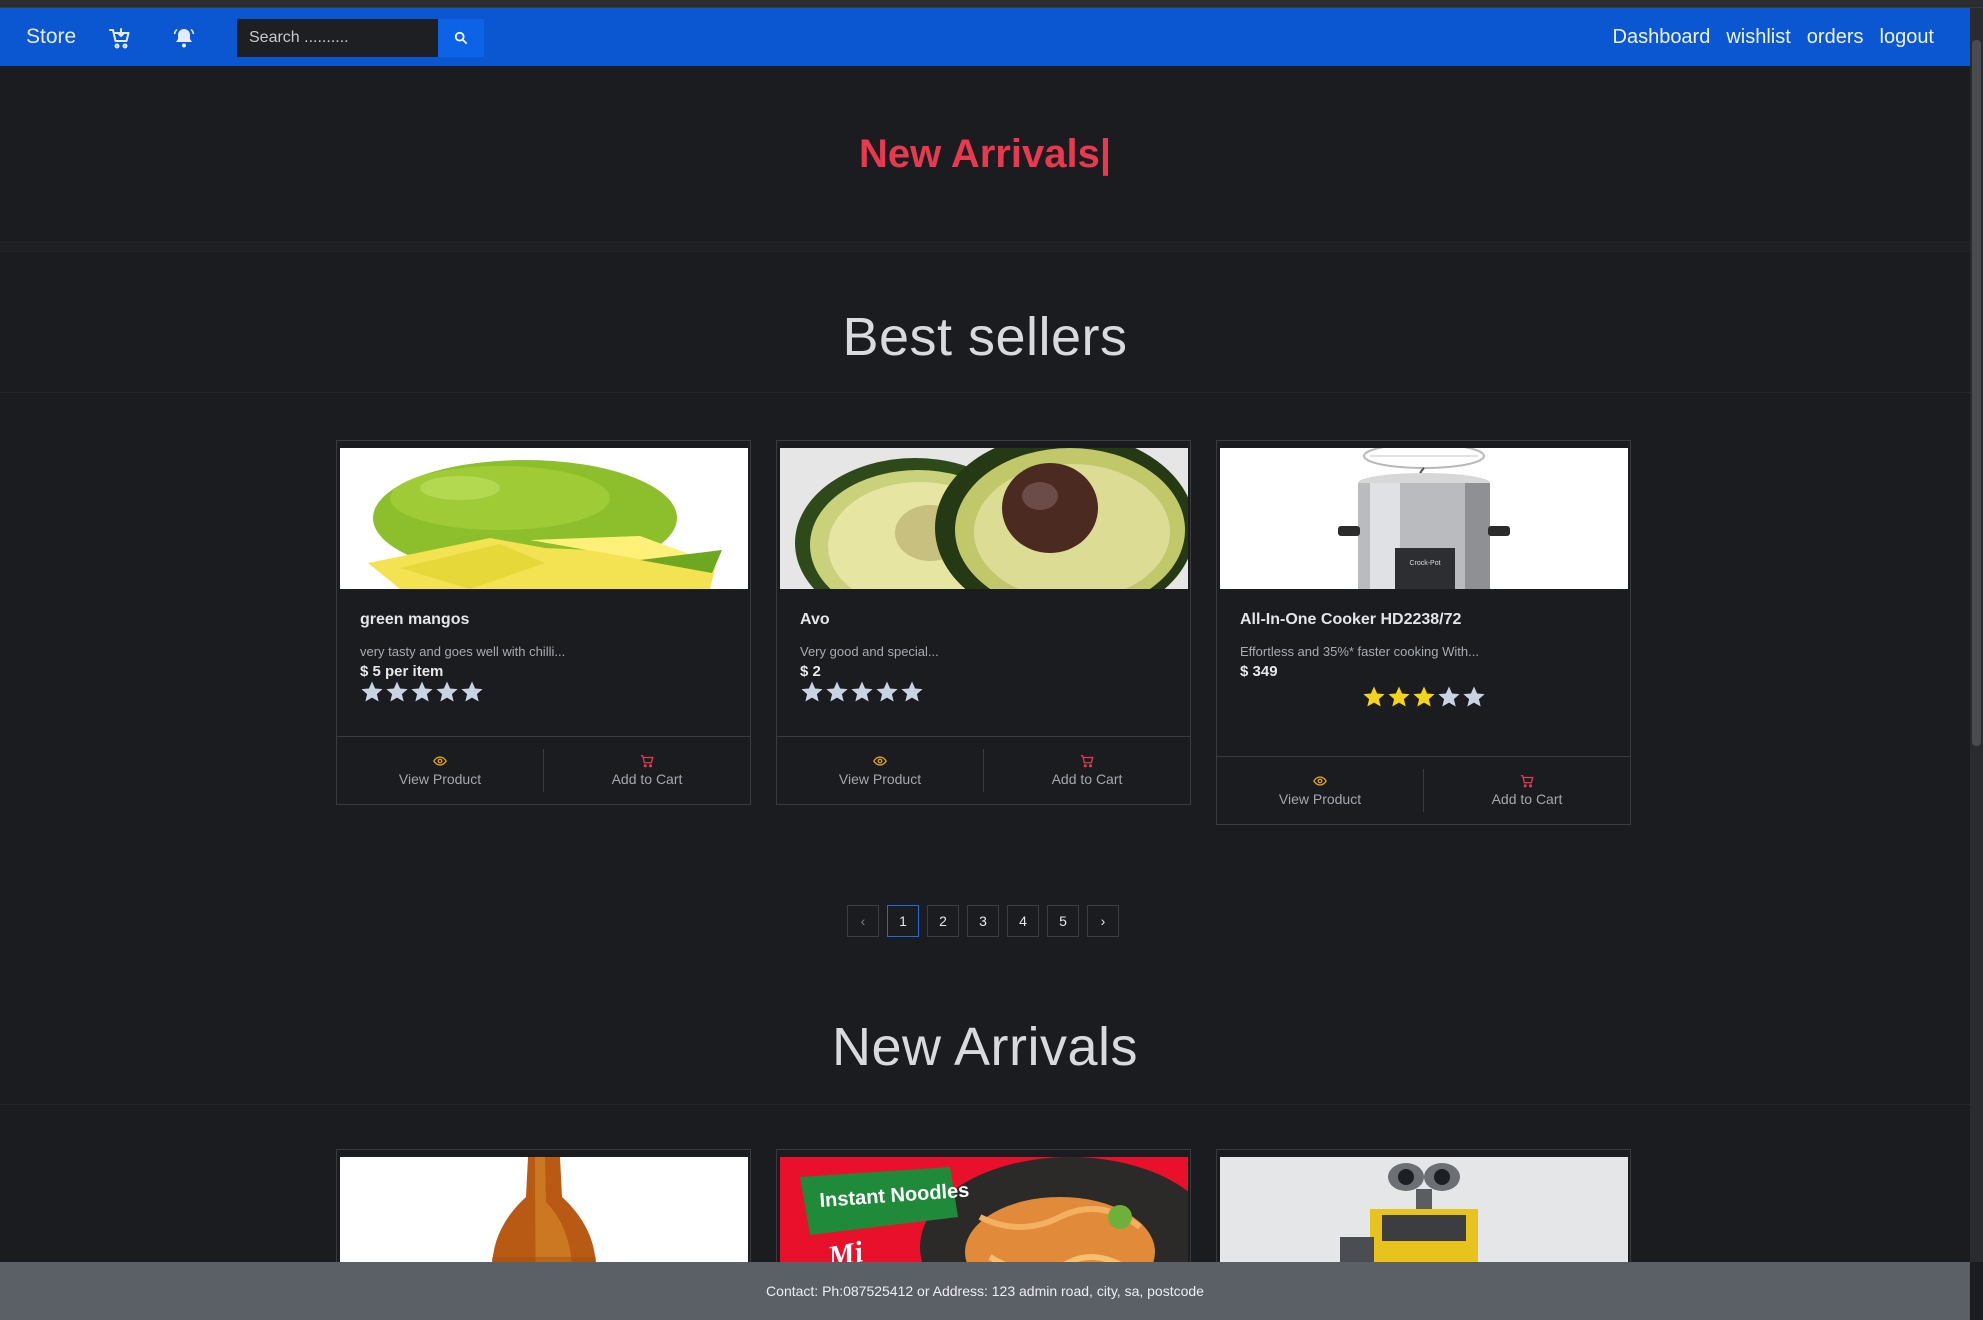 The height and width of the screenshot is (1320, 1983). I want to click on pagination-page-5: 5, so click(1063, 921).